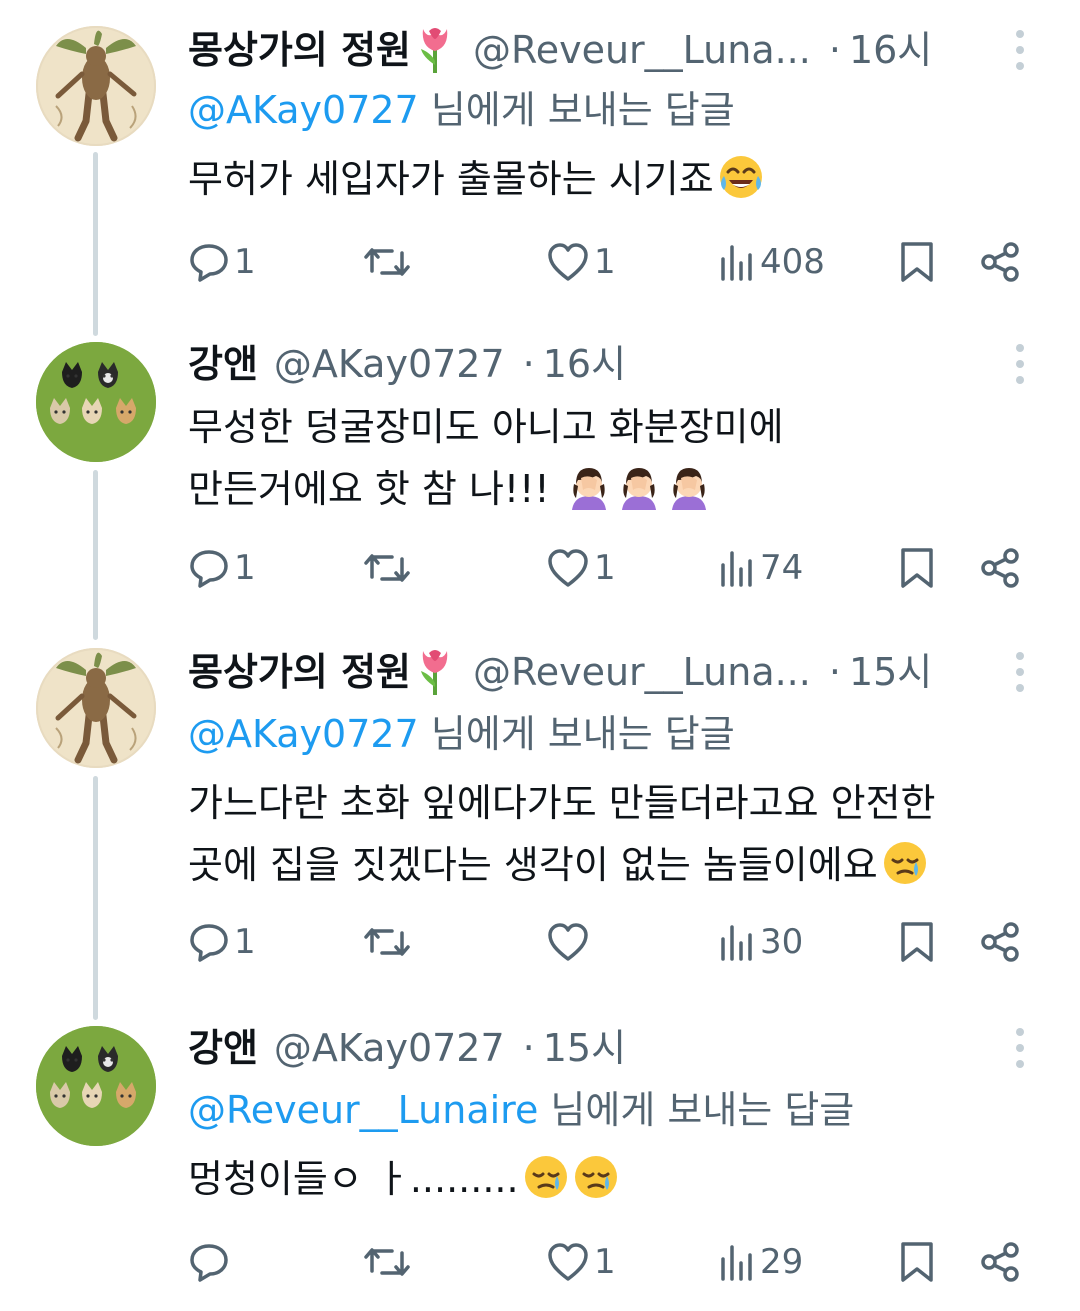 Image resolution: width=1080 pixels, height=1311 pixels. I want to click on tweet-text: 무허가 세입자가 출몰하는 시기죠, so click(613, 179).